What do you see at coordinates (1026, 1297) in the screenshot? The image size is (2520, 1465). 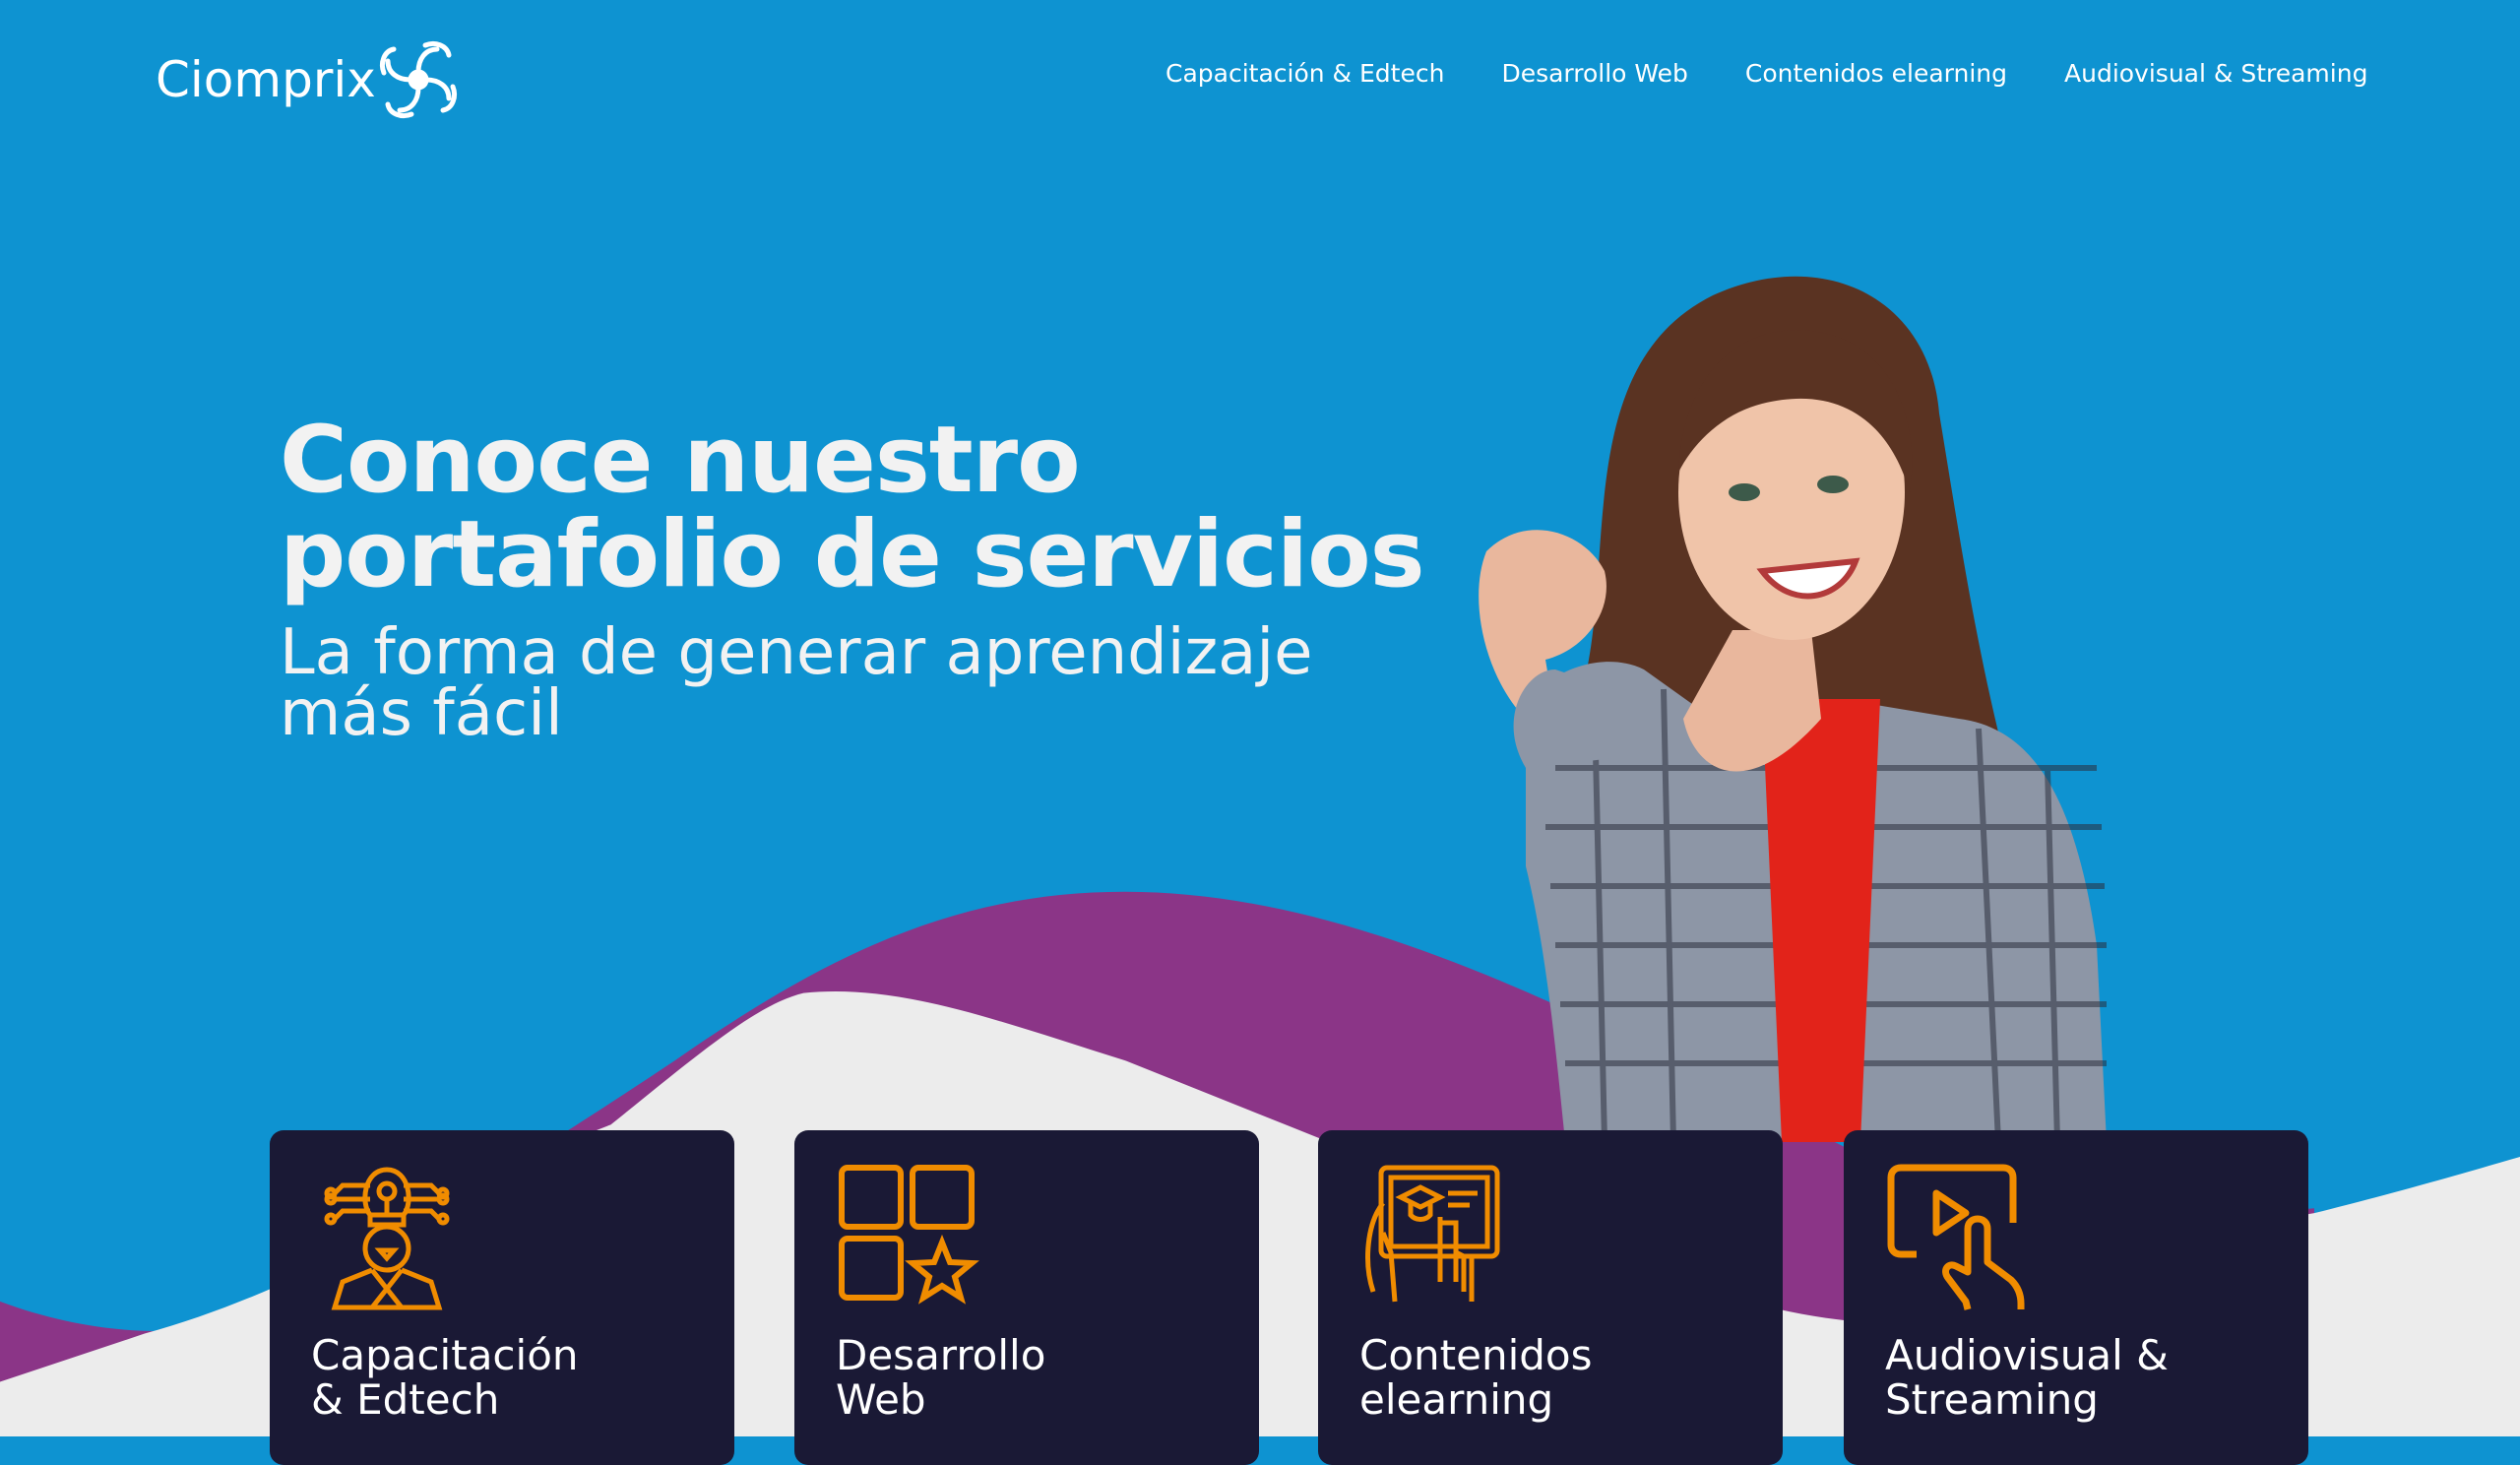 I see `service-card-desarrollo-web: Desarrollo Web` at bounding box center [1026, 1297].